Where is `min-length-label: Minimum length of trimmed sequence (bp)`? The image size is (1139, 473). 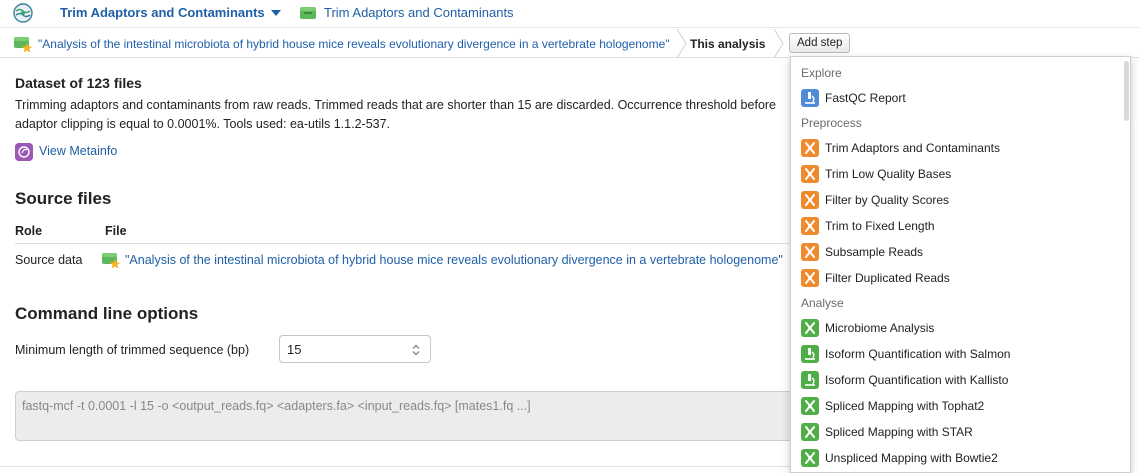 min-length-label: Minimum length of trimmed sequence (bp) is located at coordinates (132, 350).